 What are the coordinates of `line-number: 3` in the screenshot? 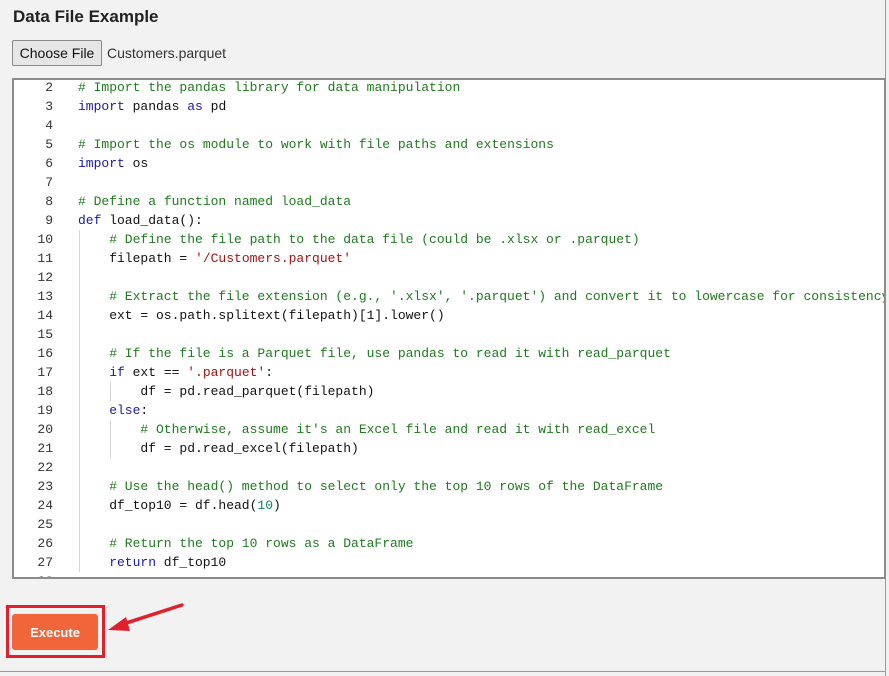 It's located at (49, 106).